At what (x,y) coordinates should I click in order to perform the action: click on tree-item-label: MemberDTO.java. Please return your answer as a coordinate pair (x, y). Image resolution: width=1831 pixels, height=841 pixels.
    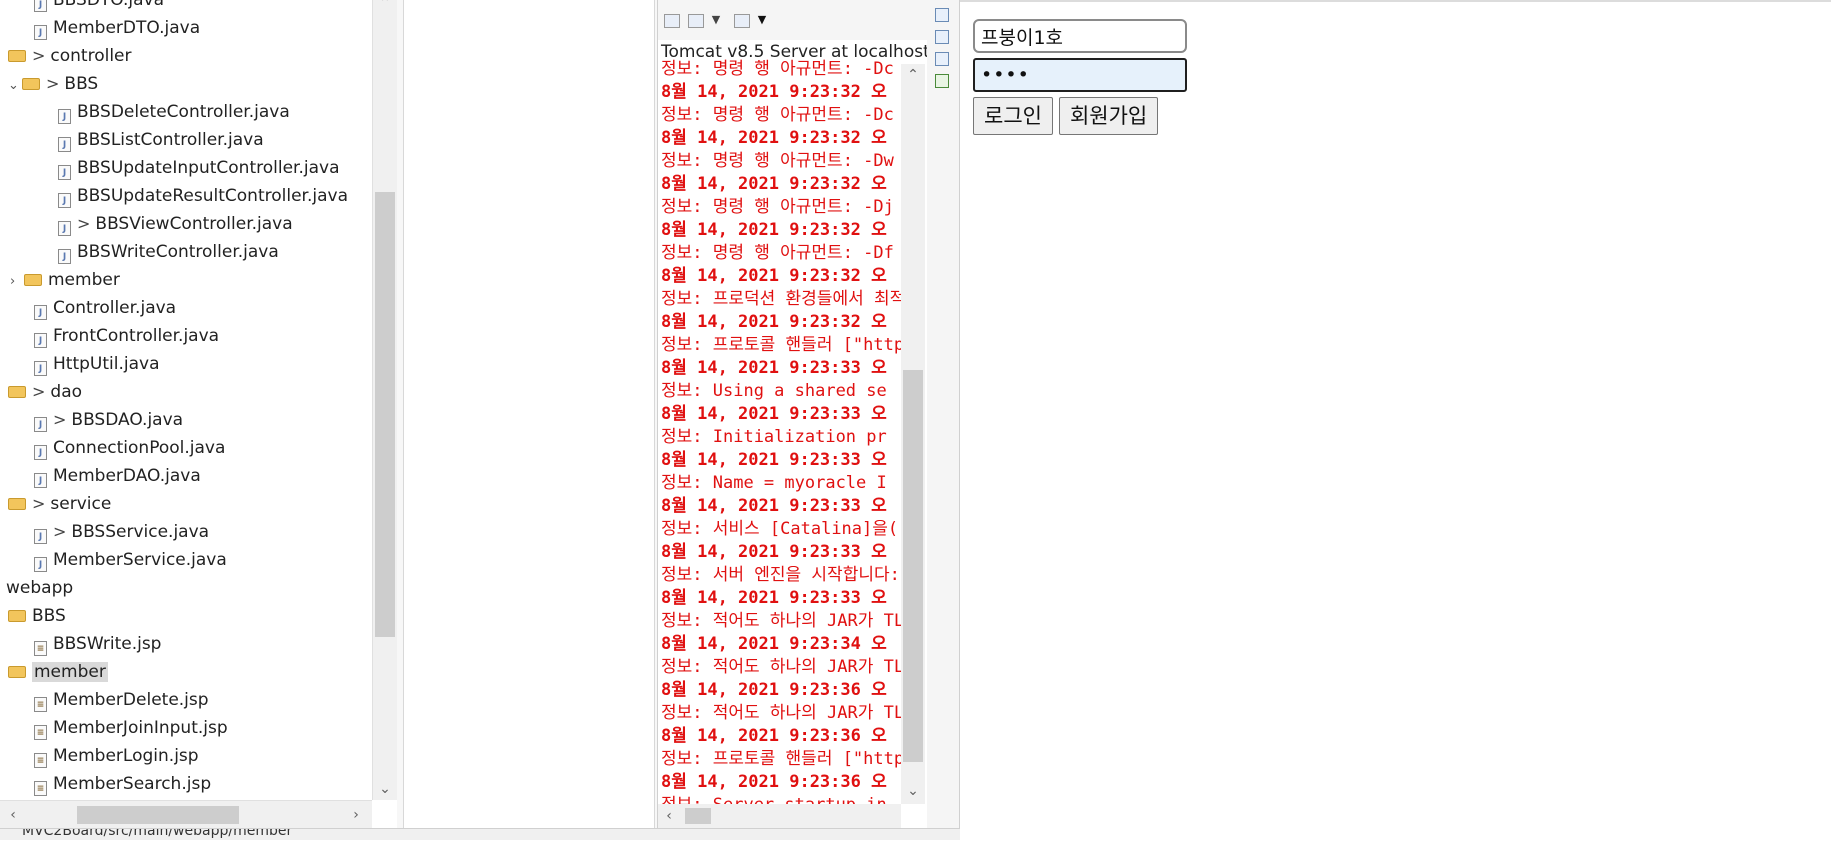
    Looking at the image, I should click on (127, 28).